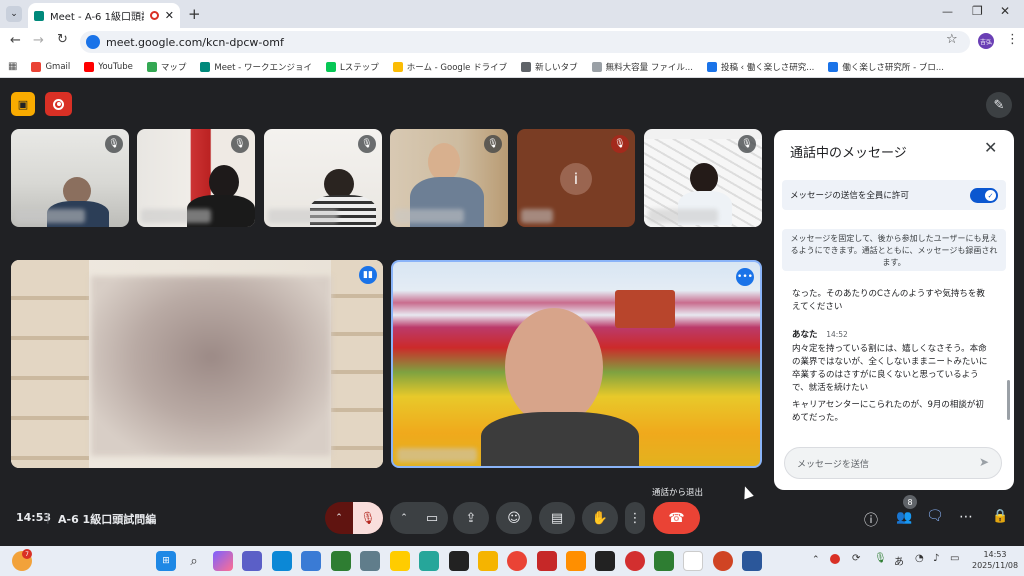  What do you see at coordinates (194, 14) in the screenshot?
I see `new-tab-button: +` at bounding box center [194, 14].